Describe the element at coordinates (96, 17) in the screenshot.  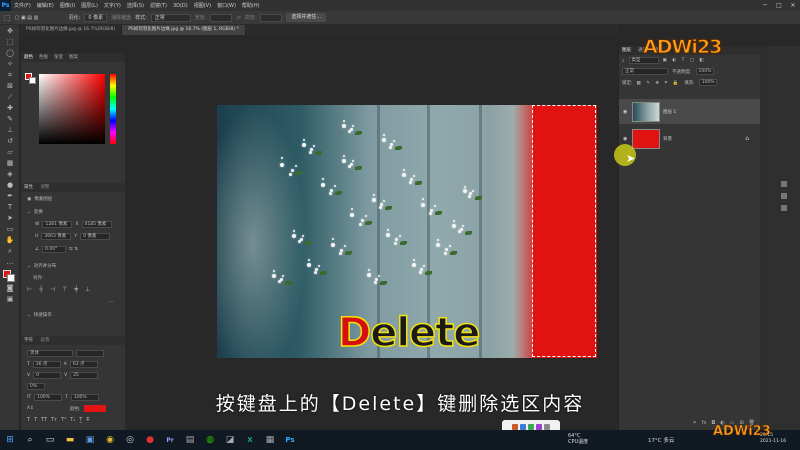
I see `feather-input: 0 像素` at that location.